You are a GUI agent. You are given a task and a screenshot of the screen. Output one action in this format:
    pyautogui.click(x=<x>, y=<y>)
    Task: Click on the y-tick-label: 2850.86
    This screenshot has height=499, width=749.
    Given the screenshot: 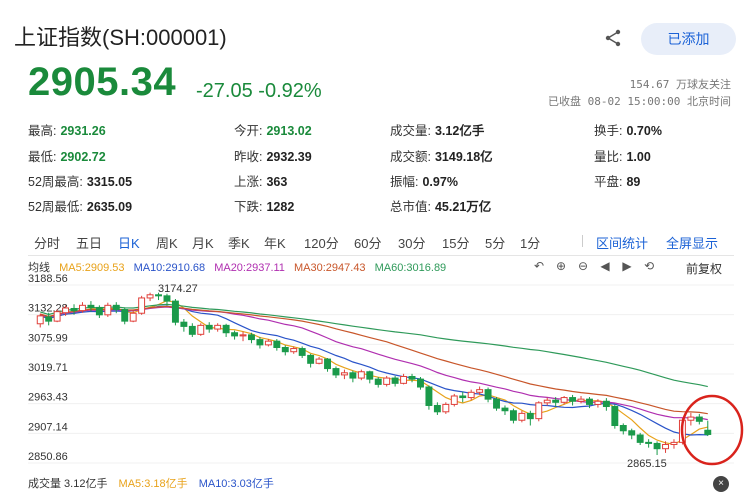 What is the action you would take?
    pyautogui.click(x=48, y=457)
    